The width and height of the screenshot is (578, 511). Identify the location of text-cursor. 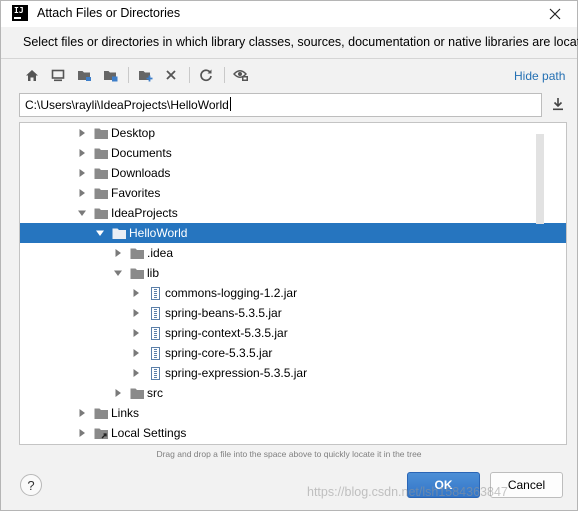
(230, 104).